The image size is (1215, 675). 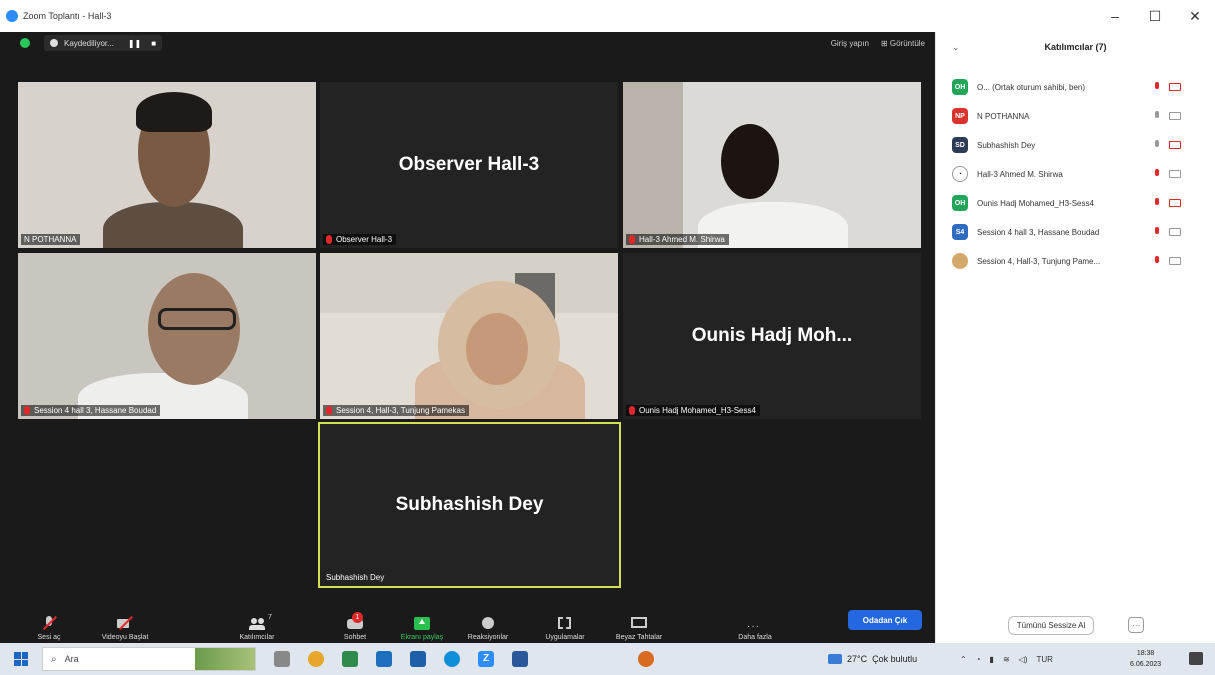 What do you see at coordinates (488, 637) in the screenshot?
I see `reactions-label: Reaksiyonlar` at bounding box center [488, 637].